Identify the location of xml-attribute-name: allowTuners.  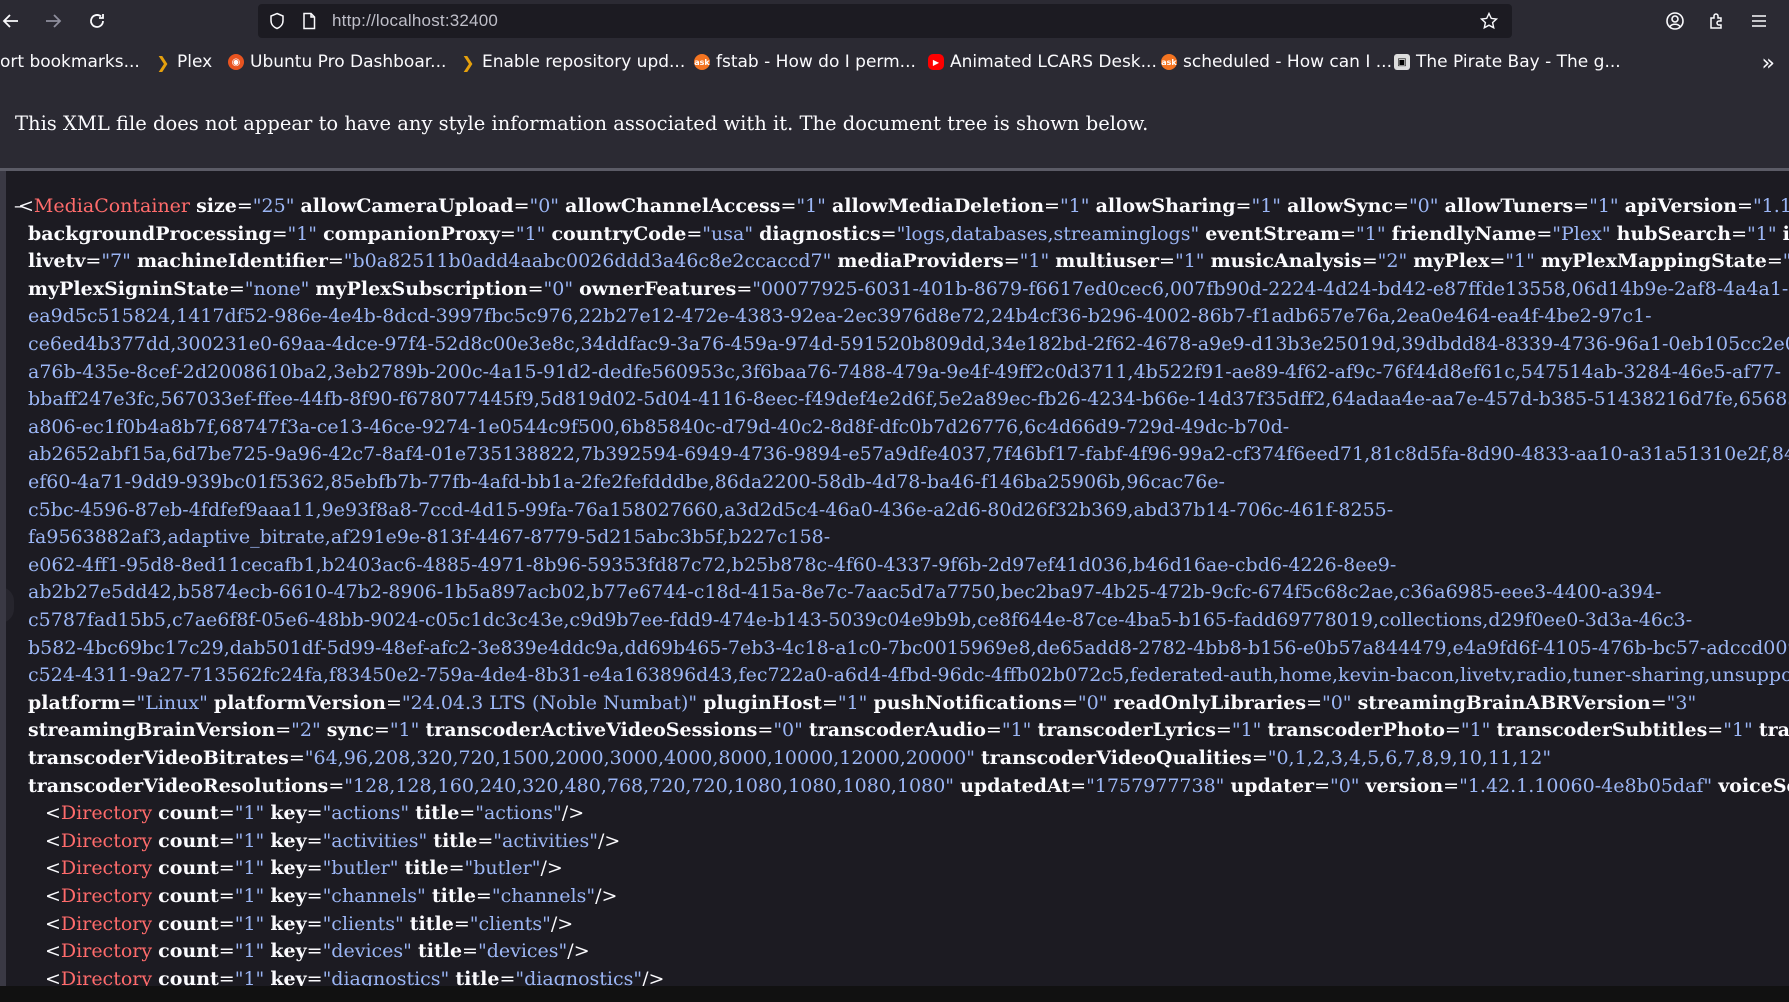
(1509, 206).